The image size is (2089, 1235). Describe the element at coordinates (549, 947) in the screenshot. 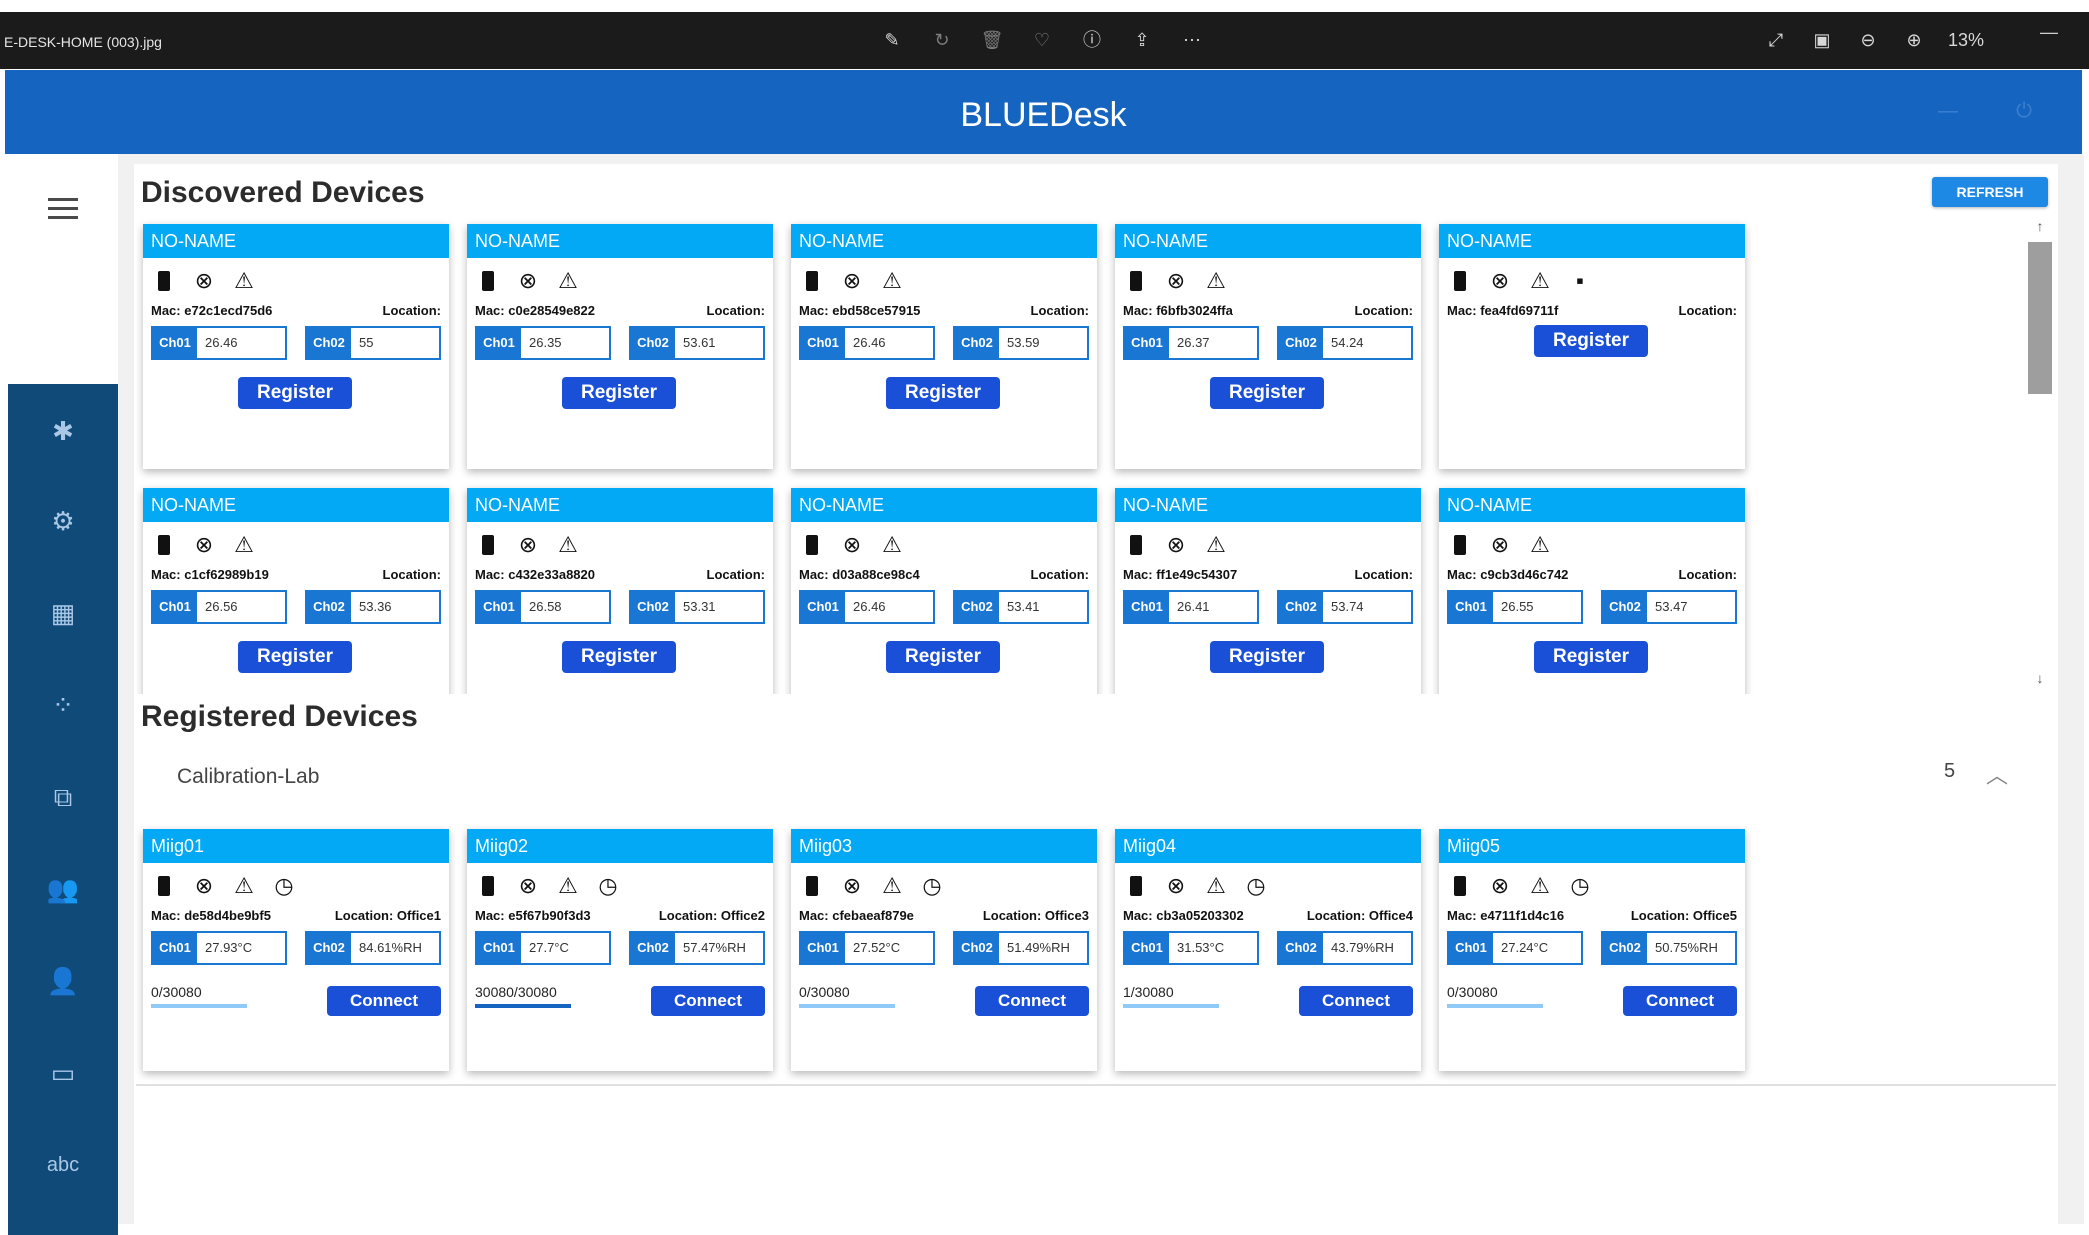

I see `channel-1-value: 27.7°C` at that location.